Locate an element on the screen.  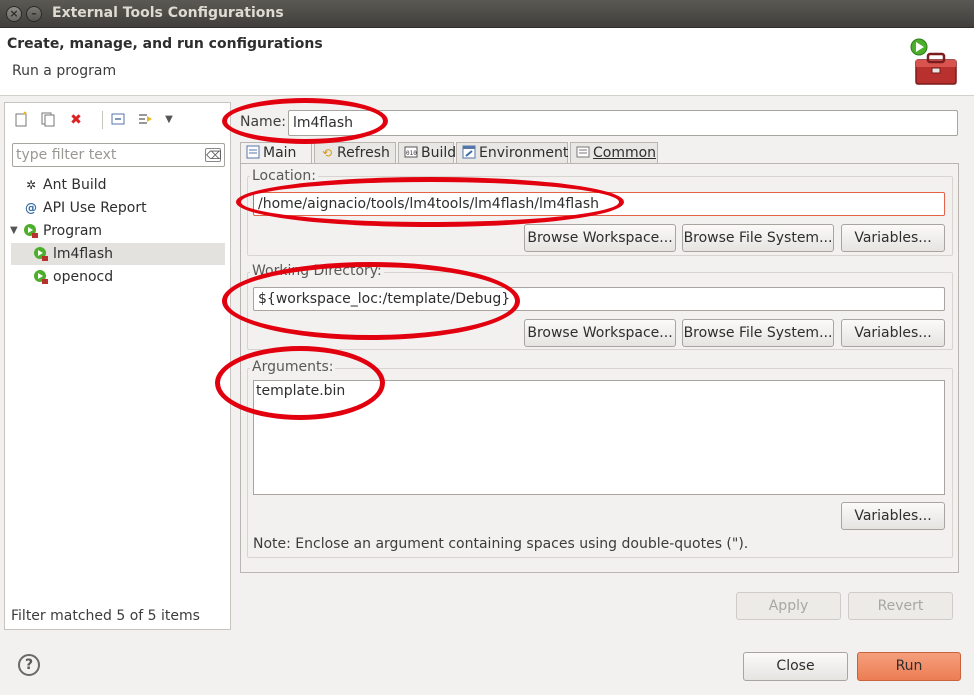
close-window-icon: × is located at coordinates (14, 14).